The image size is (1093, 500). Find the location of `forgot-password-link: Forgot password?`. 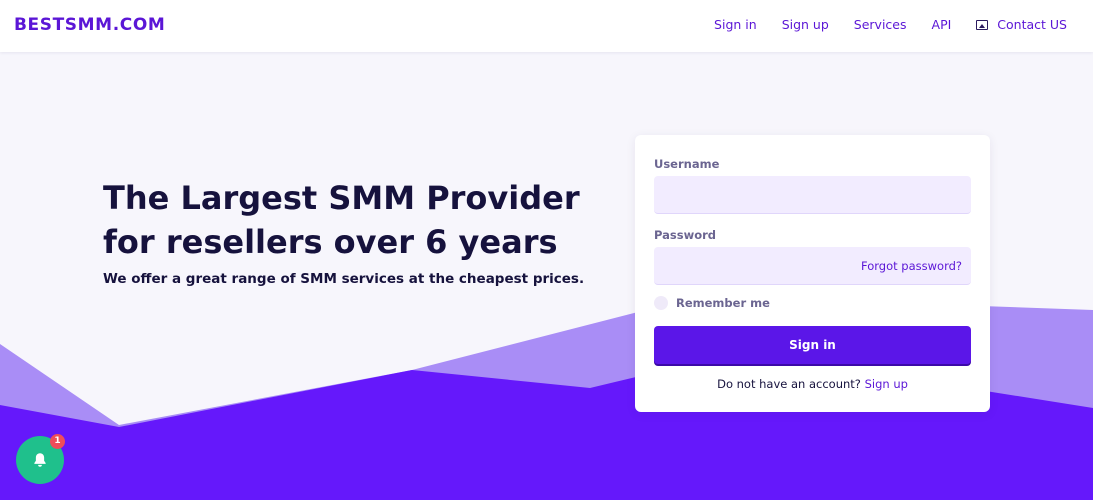

forgot-password-link: Forgot password? is located at coordinates (911, 266).